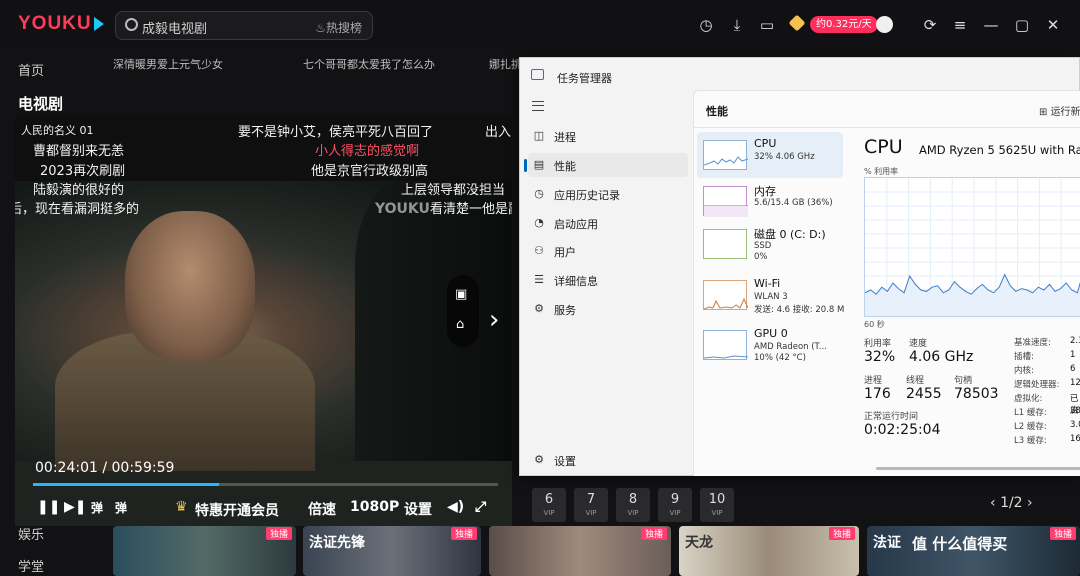 The height and width of the screenshot is (576, 1080). I want to click on danmu-comment: 出入, so click(498, 132).